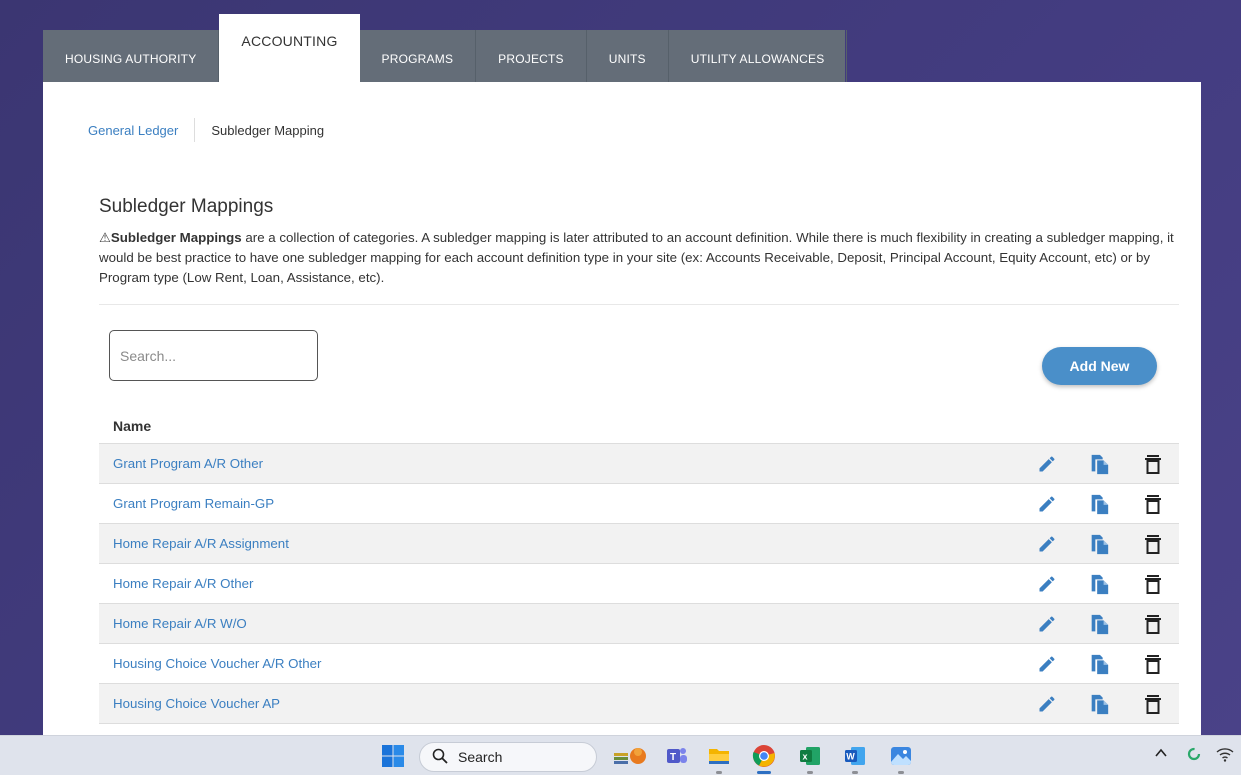 Image resolution: width=1241 pixels, height=775 pixels. What do you see at coordinates (628, 56) in the screenshot?
I see `tab-units: UNITS` at bounding box center [628, 56].